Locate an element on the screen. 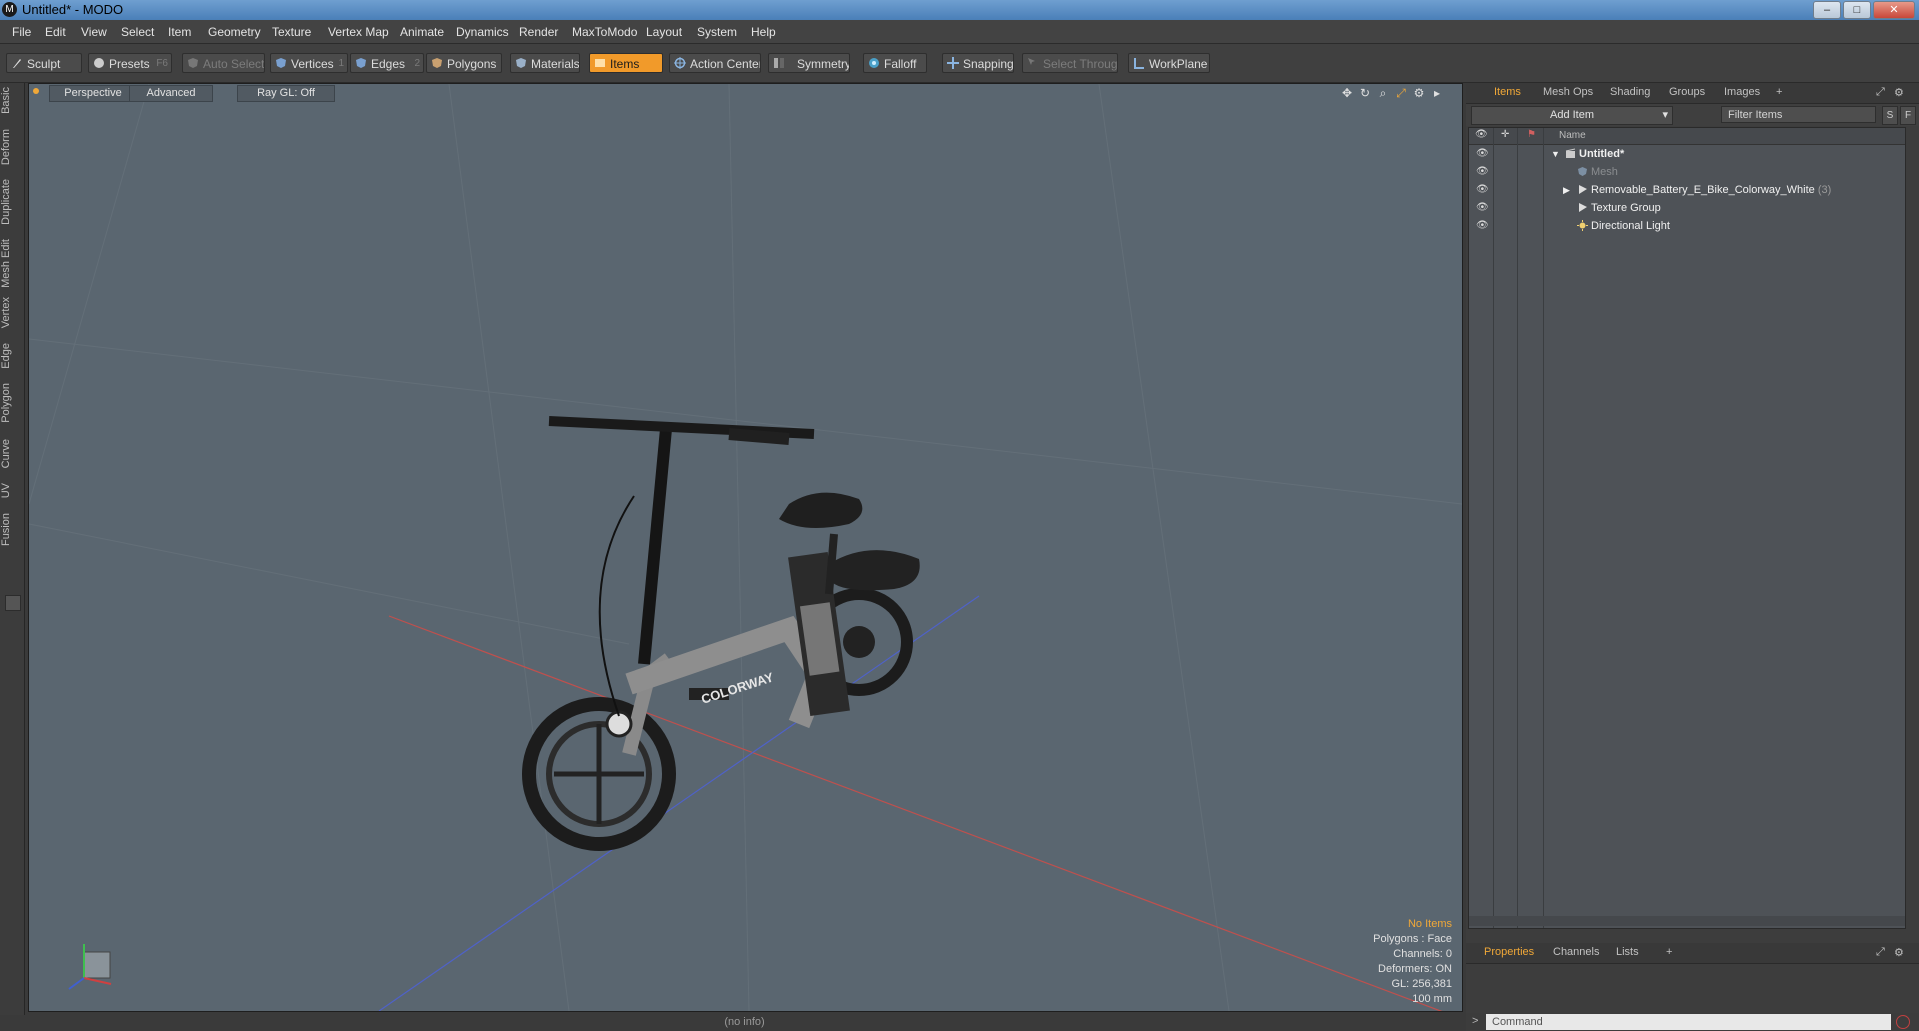 The height and width of the screenshot is (1031, 1919). menu-geometry: Geometry is located at coordinates (234, 32).